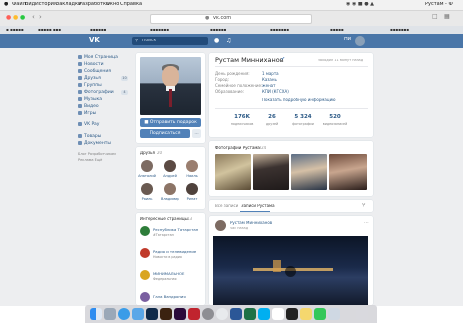  What do you see at coordinates (93, 99) in the screenshot?
I see `sidebar-item-music: Музыка` at bounding box center [93, 99].